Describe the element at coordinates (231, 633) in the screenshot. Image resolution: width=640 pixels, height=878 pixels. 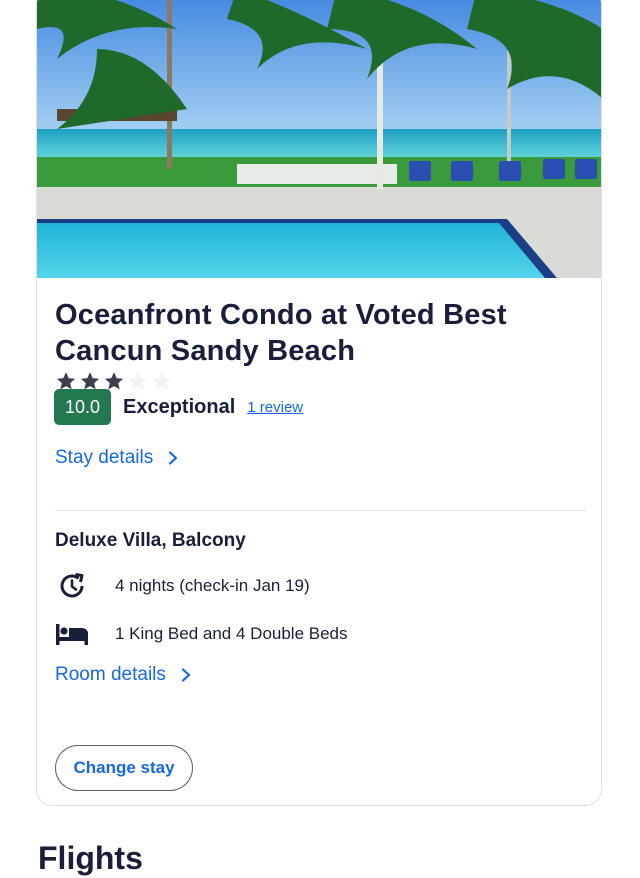
I see `beds-text: 1 King Bed and 4 Double Beds` at that location.